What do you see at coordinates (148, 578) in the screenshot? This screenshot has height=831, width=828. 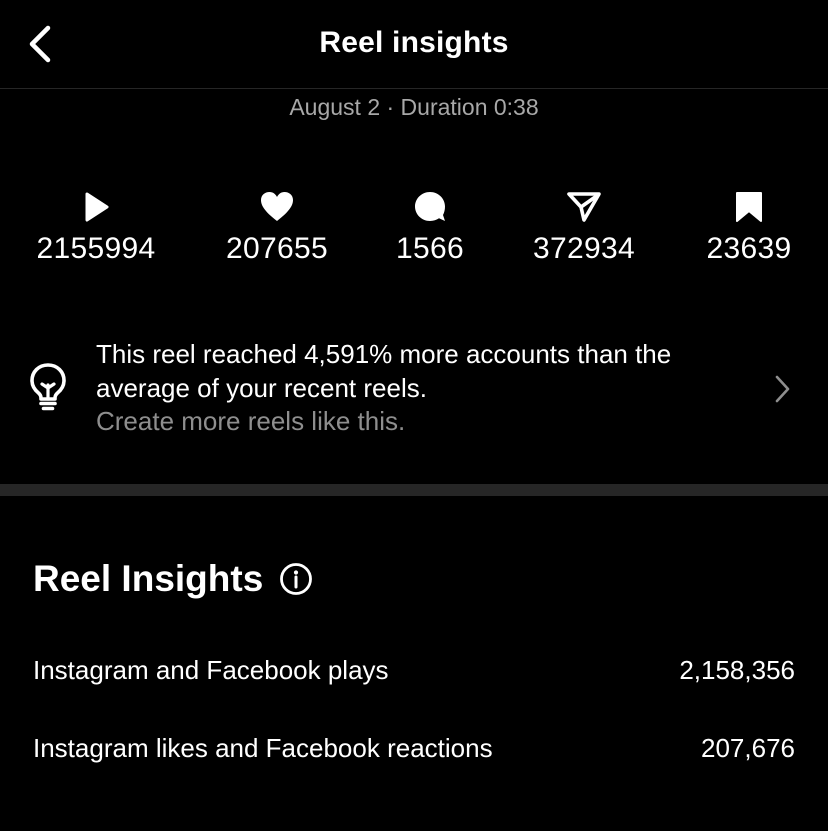 I see `section-title-text: Reel Insights` at bounding box center [148, 578].